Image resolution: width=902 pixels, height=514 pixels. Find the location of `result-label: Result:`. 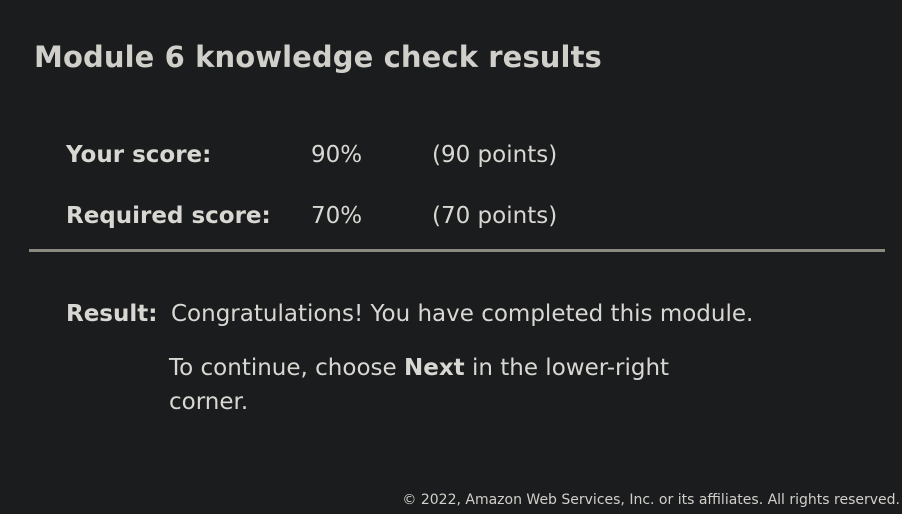

result-label: Result: is located at coordinates (112, 314).